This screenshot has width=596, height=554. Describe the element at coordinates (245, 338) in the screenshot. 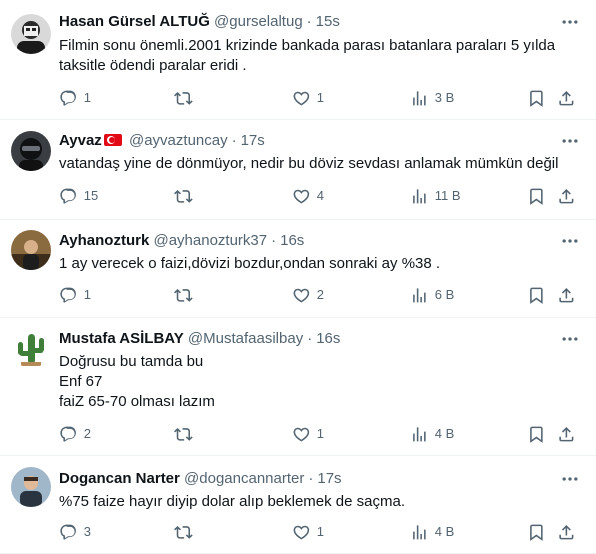

I see `user-handle: @Mustafaasilbay` at that location.